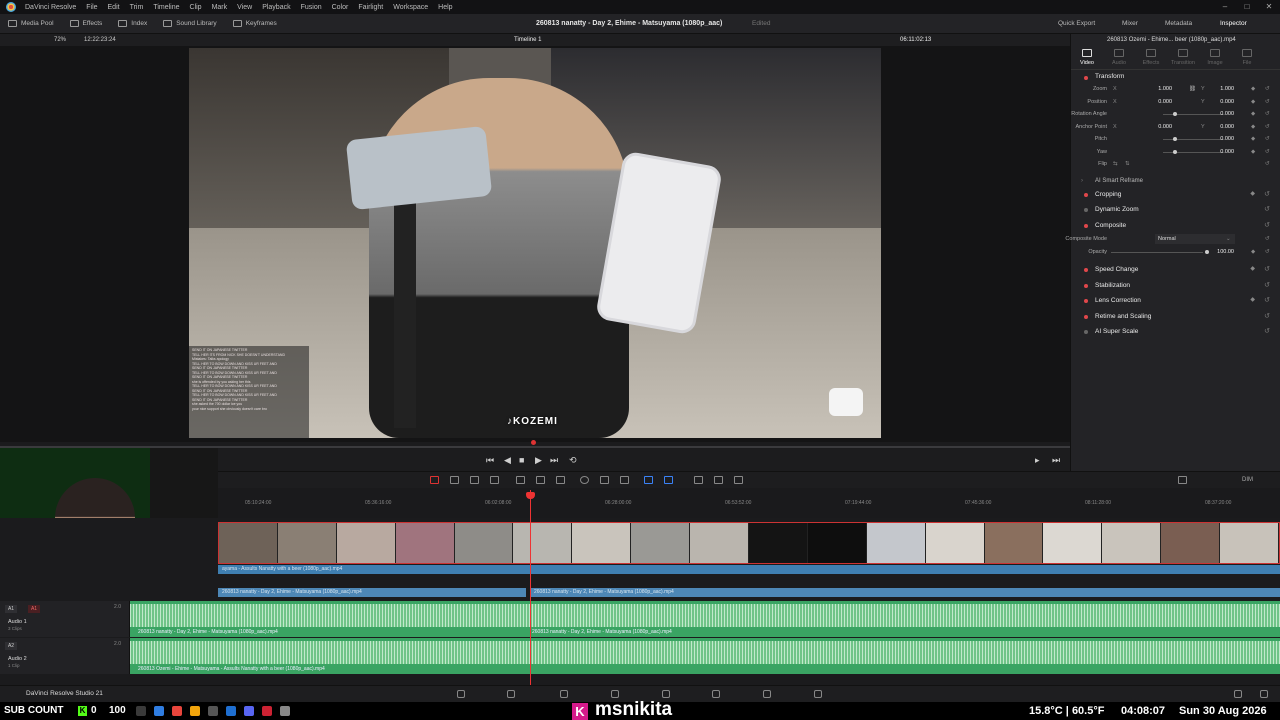 The image size is (1280, 720). What do you see at coordinates (1056, 460) in the screenshot?
I see `end-frame-icon: ⏭` at bounding box center [1056, 460].